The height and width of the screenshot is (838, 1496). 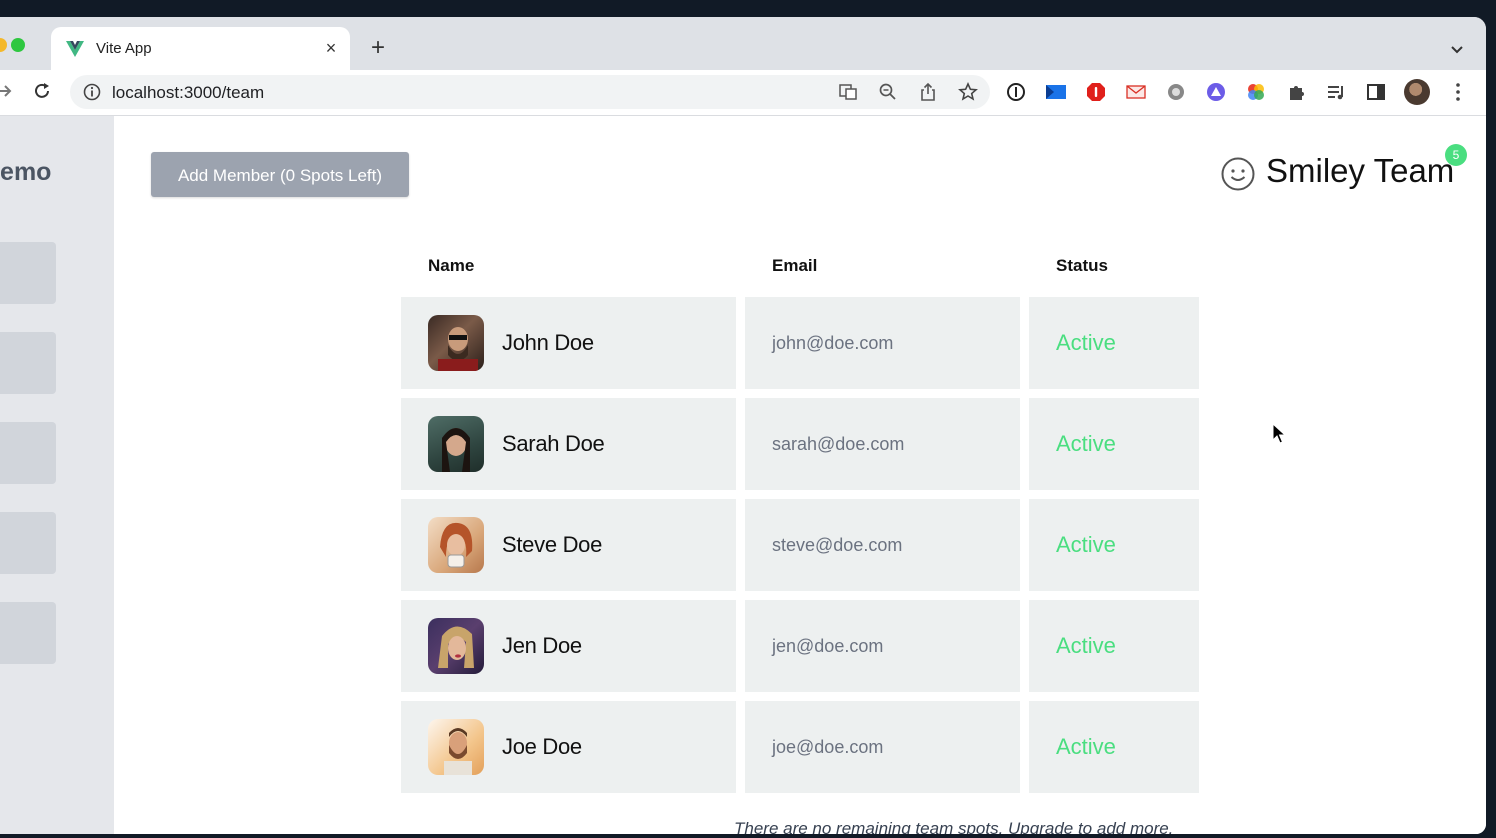 I want to click on table-row-email-cell: john@doe.com, so click(x=882, y=343).